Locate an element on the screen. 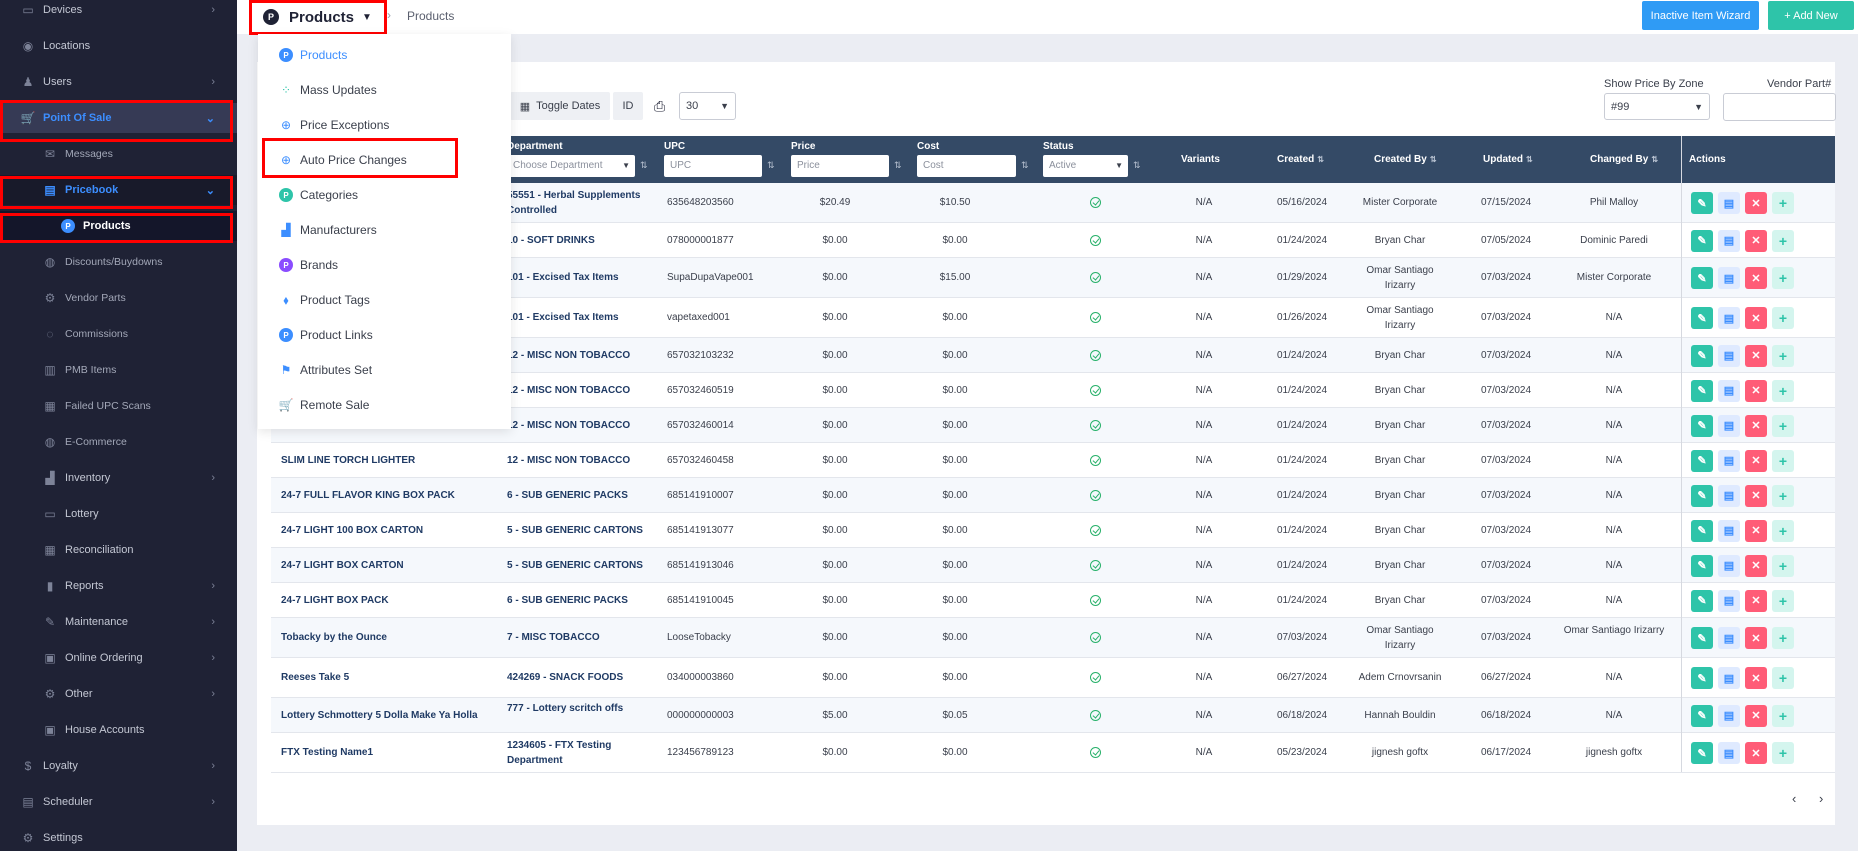 The width and height of the screenshot is (1858, 851). sidebar-item-products: P Products is located at coordinates (118, 226).